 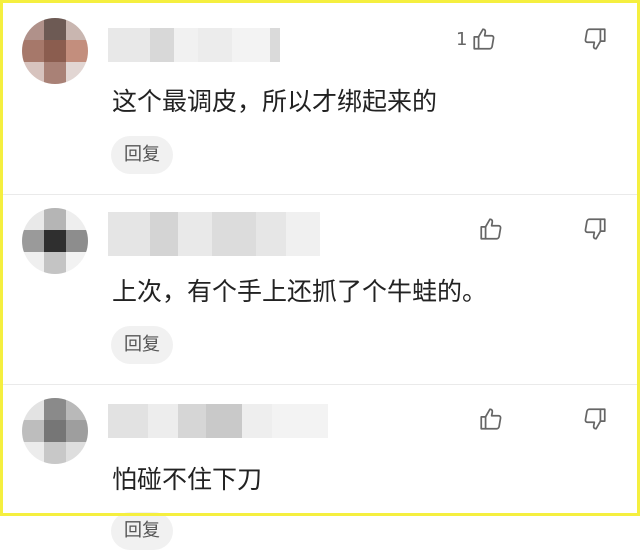 What do you see at coordinates (275, 101) in the screenshot?
I see `comment-text: 这个最调皮，所以才绑起来的` at bounding box center [275, 101].